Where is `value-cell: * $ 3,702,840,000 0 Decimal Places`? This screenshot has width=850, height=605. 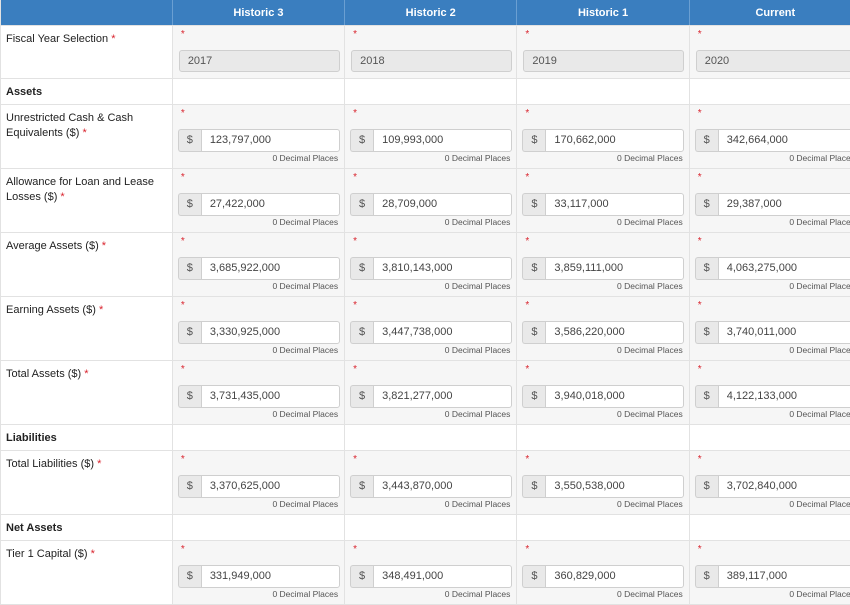 value-cell: * $ 3,702,840,000 0 Decimal Places is located at coordinates (769, 482).